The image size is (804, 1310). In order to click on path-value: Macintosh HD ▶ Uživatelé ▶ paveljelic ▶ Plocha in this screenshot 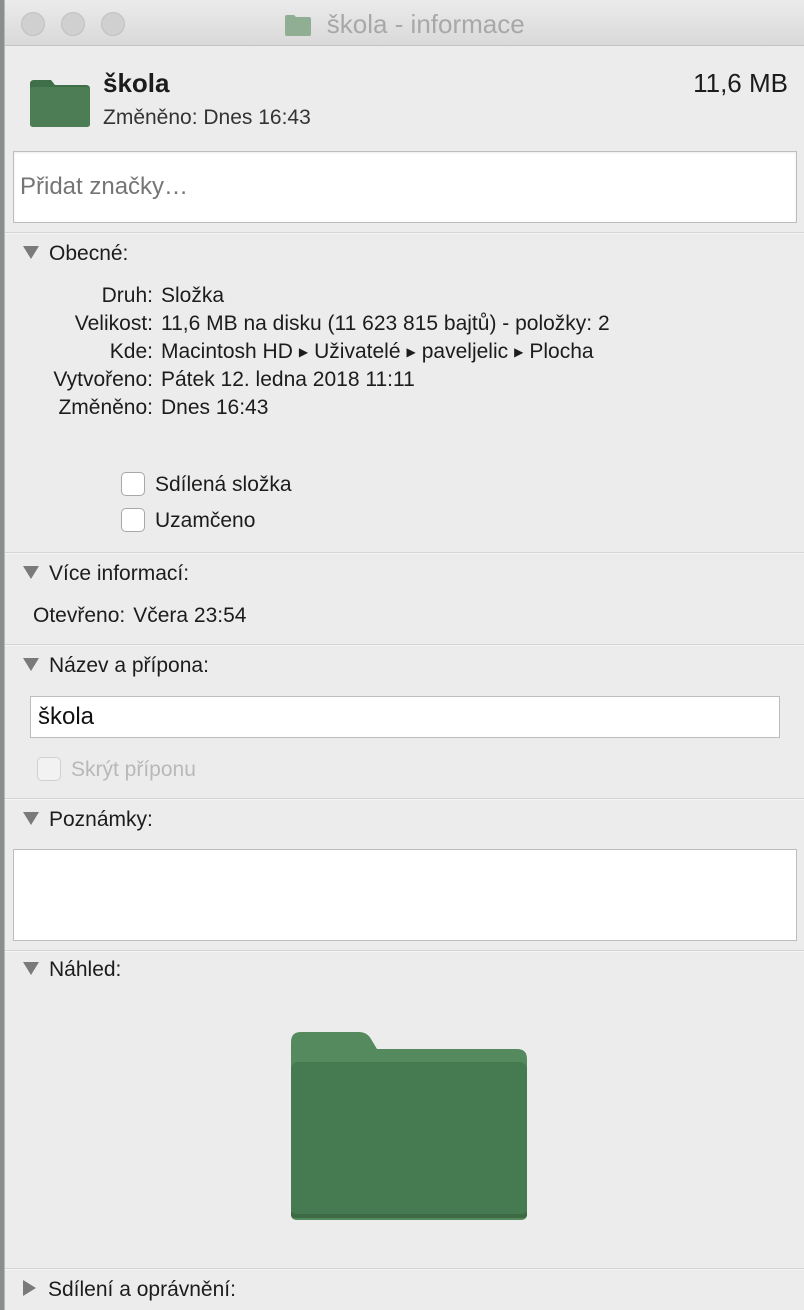, I will do `click(377, 351)`.